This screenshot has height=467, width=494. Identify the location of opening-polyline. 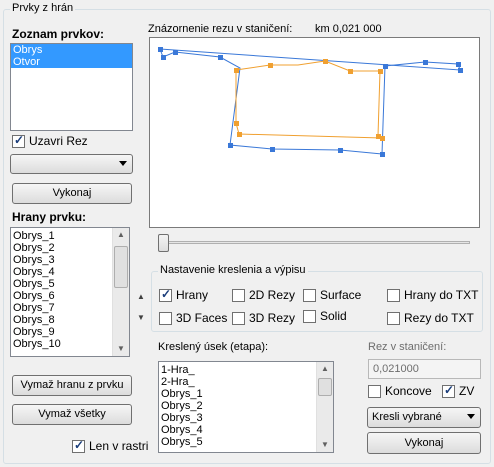
(309, 99).